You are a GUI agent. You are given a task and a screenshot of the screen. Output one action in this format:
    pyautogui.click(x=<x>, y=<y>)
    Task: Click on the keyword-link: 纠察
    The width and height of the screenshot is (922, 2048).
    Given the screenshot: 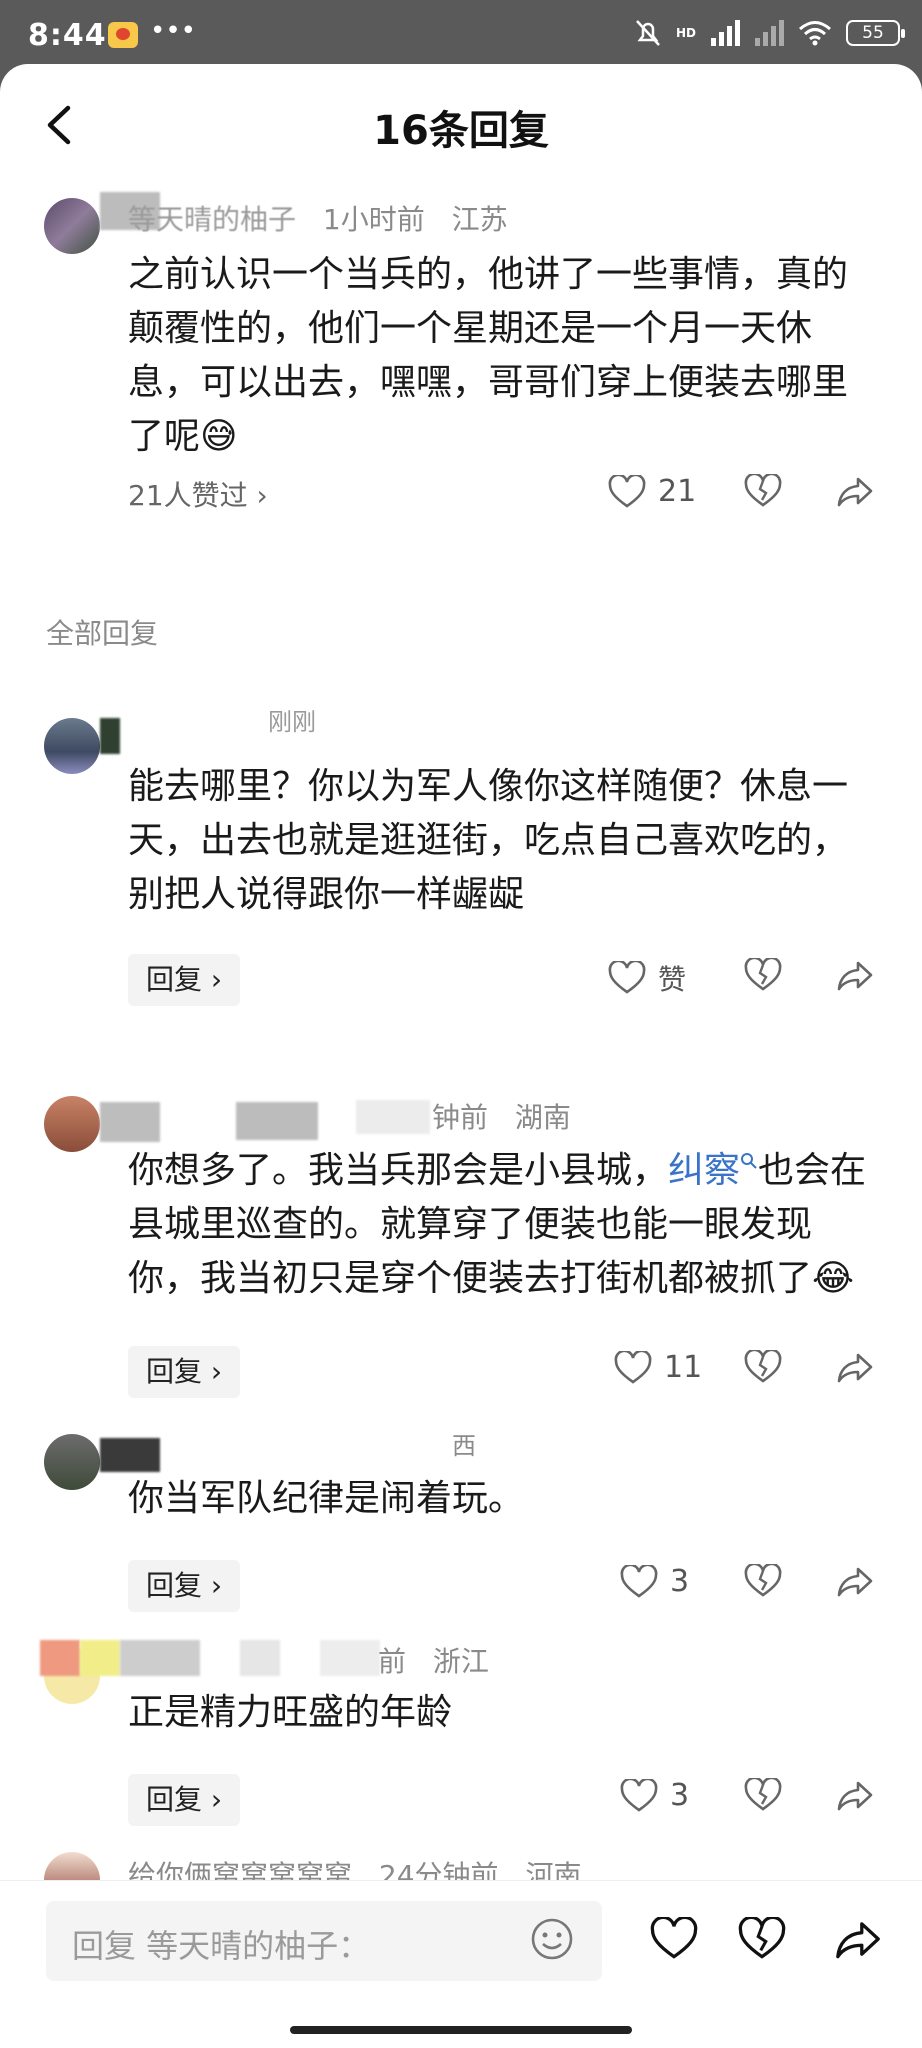 What is the action you would take?
    pyautogui.click(x=704, y=1170)
    